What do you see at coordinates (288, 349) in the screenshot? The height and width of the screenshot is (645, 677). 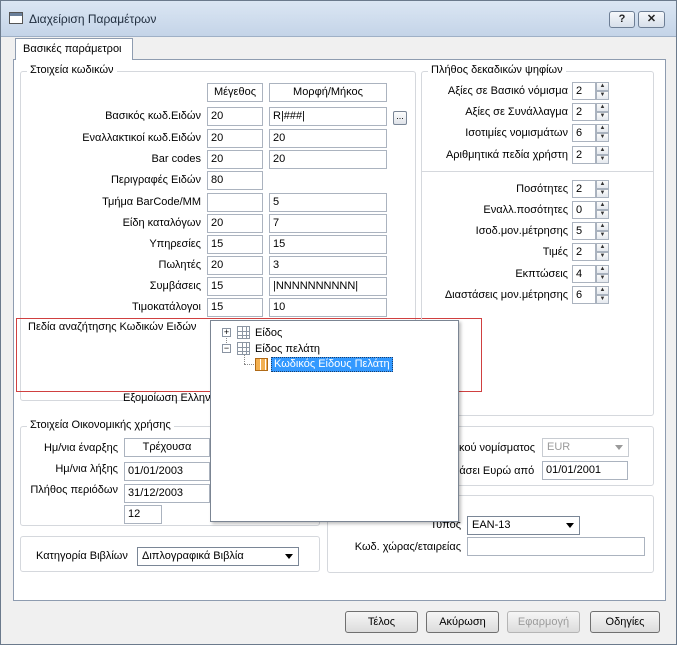 I see `tree-item-label: Είδος πελάτη` at bounding box center [288, 349].